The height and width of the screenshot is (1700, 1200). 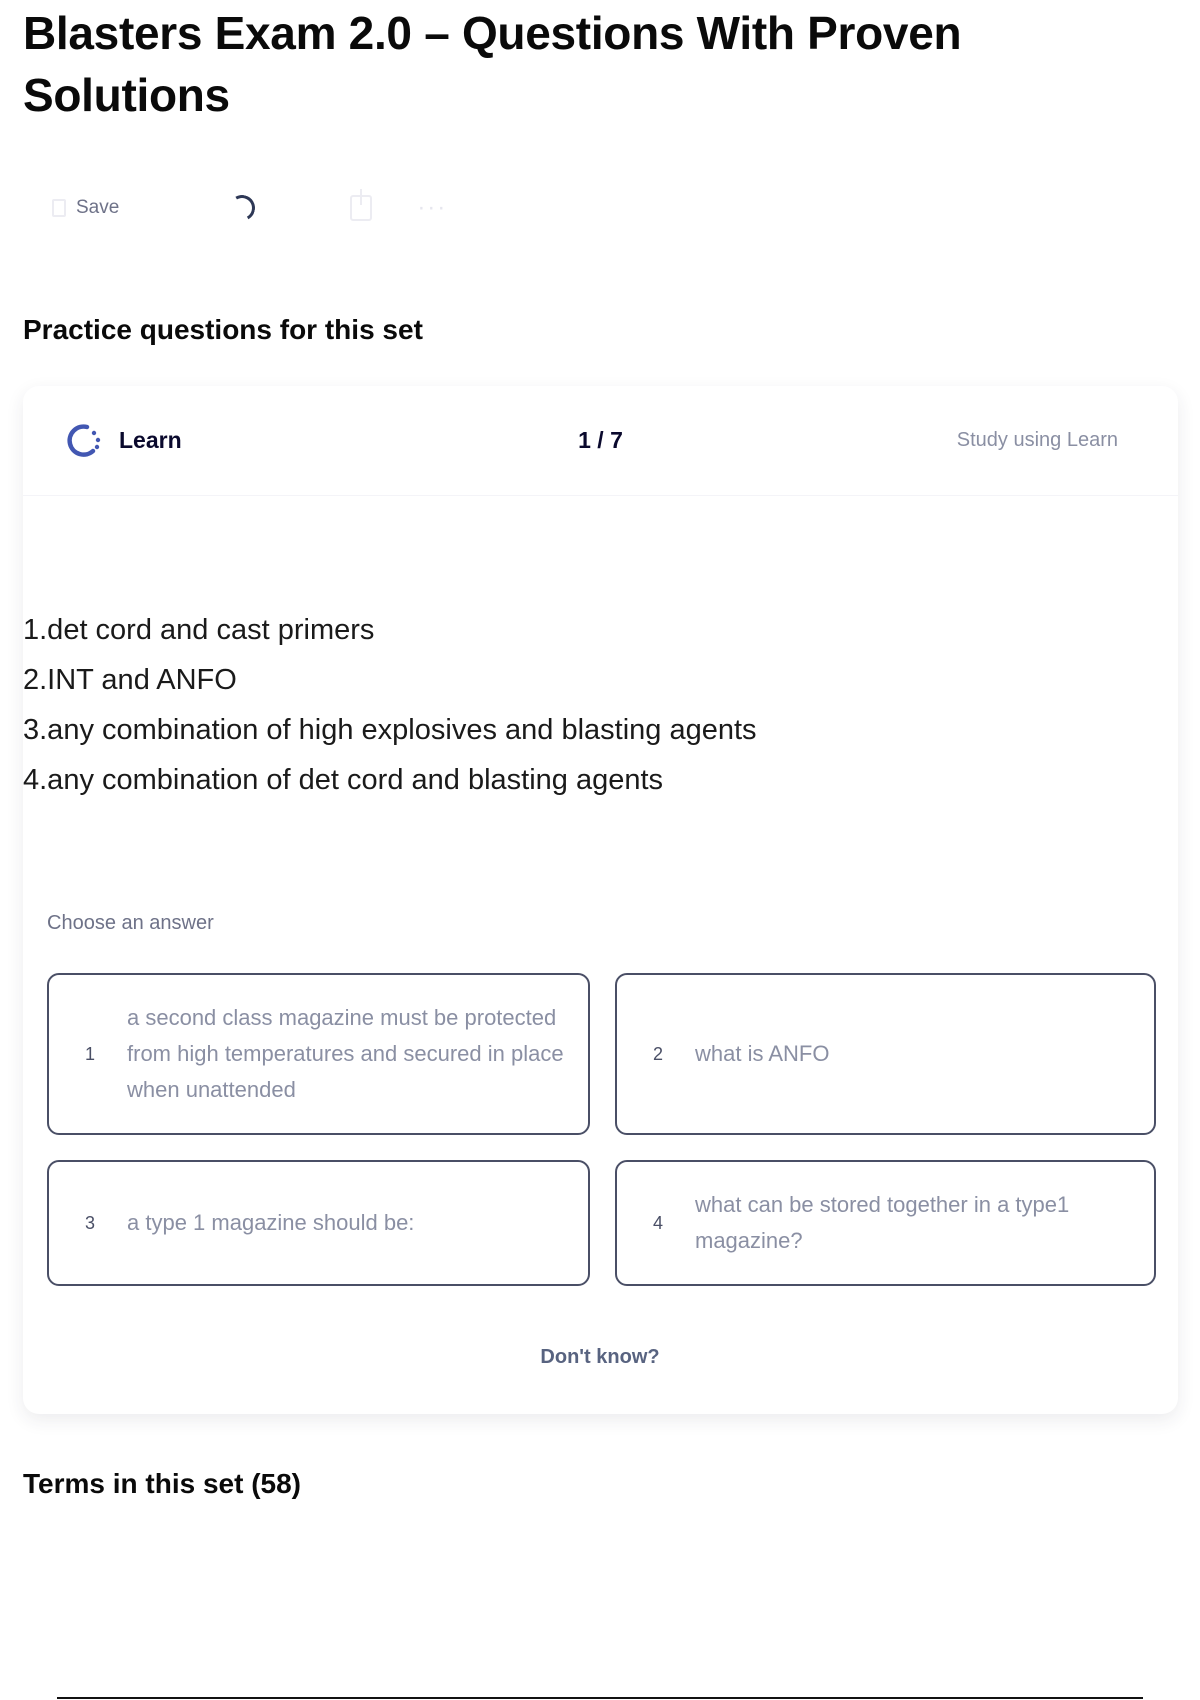 What do you see at coordinates (59, 208) in the screenshot?
I see `bookmark-icon` at bounding box center [59, 208].